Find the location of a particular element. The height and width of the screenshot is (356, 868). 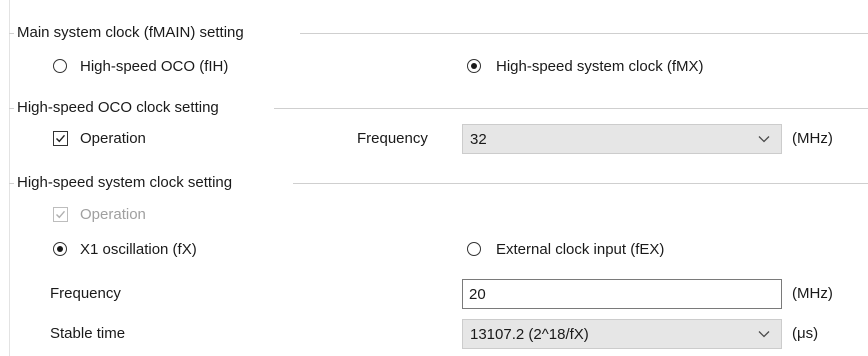

oco-operation-label: Operation is located at coordinates (113, 138).